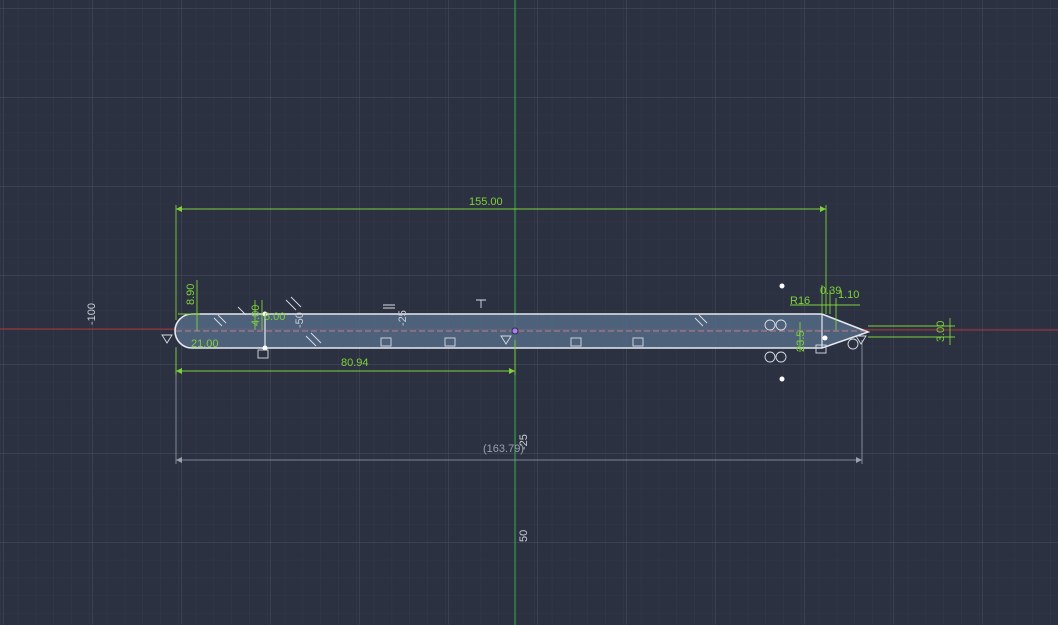 The image size is (1058, 625). What do you see at coordinates (274, 317) in the screenshot?
I see `dimension-left-small2-label: 6.00` at bounding box center [274, 317].